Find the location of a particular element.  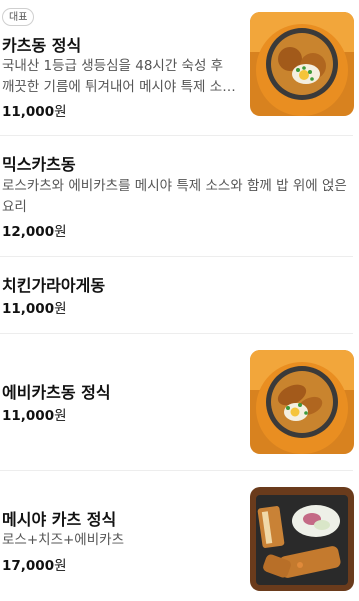

menu-item-name: 에비카츠동 정식 is located at coordinates (56, 392).